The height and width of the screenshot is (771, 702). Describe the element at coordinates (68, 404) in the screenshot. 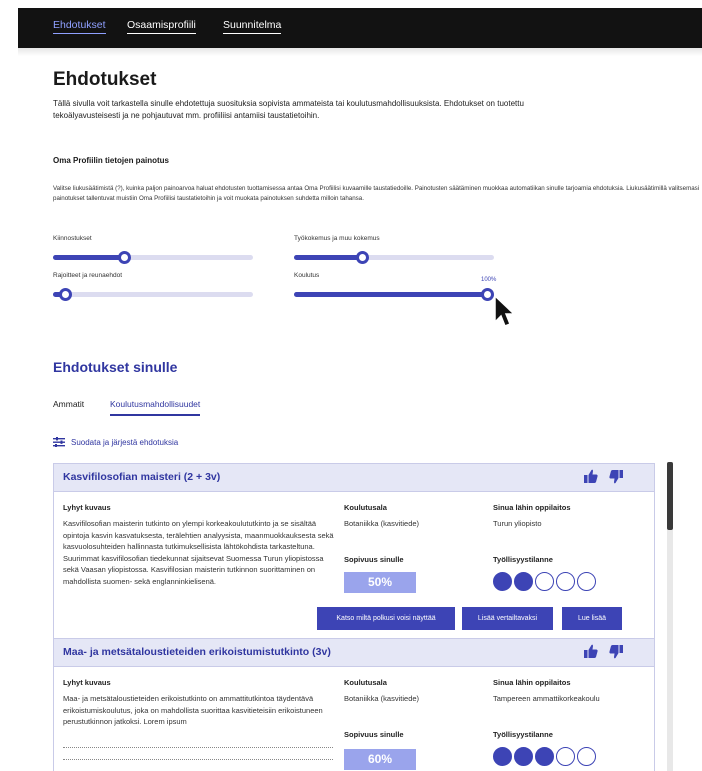

I see `tab-ammatit: Ammatit` at that location.